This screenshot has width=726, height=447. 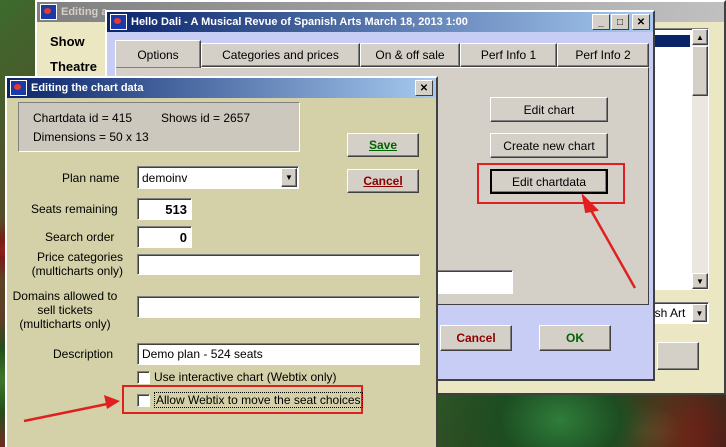 What do you see at coordinates (206, 118) in the screenshot?
I see `shows-id: Shows id = 2657` at bounding box center [206, 118].